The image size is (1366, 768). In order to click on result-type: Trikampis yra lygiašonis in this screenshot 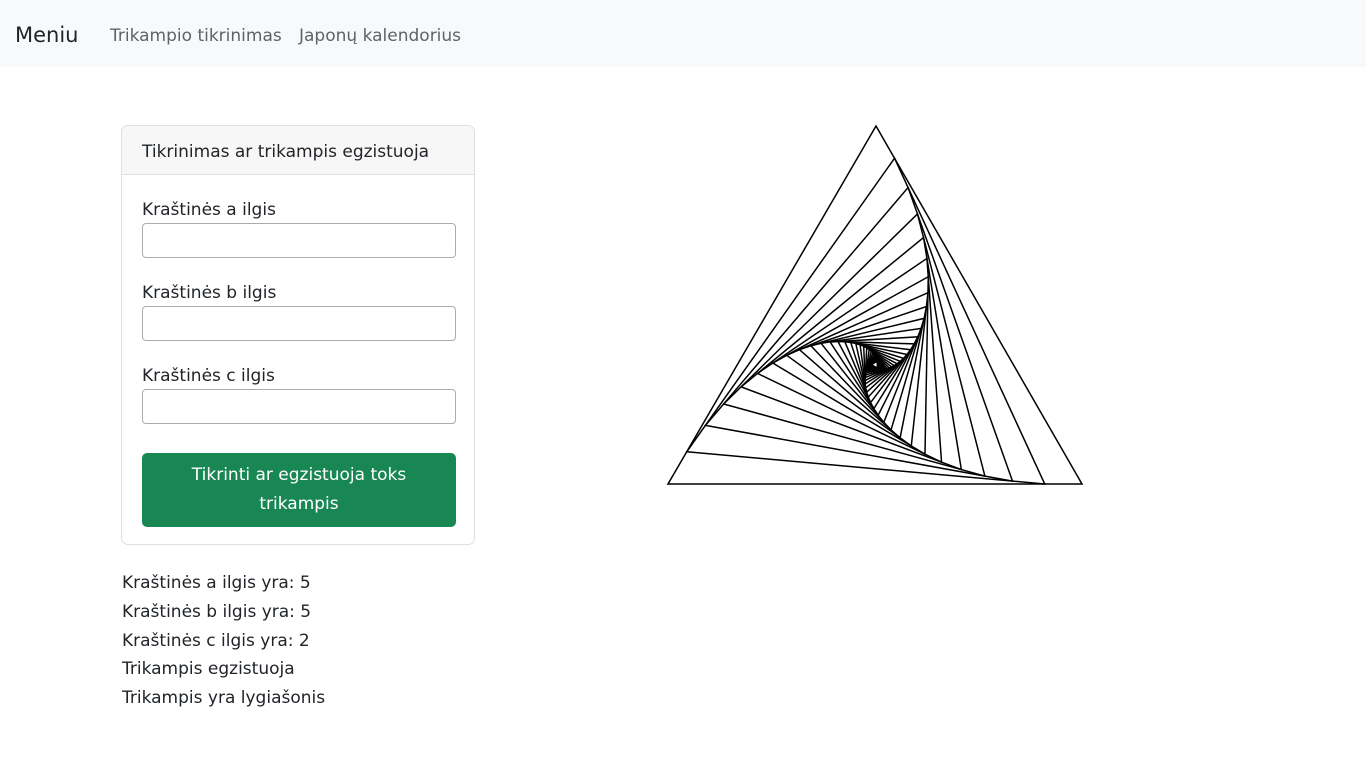, I will do `click(224, 698)`.